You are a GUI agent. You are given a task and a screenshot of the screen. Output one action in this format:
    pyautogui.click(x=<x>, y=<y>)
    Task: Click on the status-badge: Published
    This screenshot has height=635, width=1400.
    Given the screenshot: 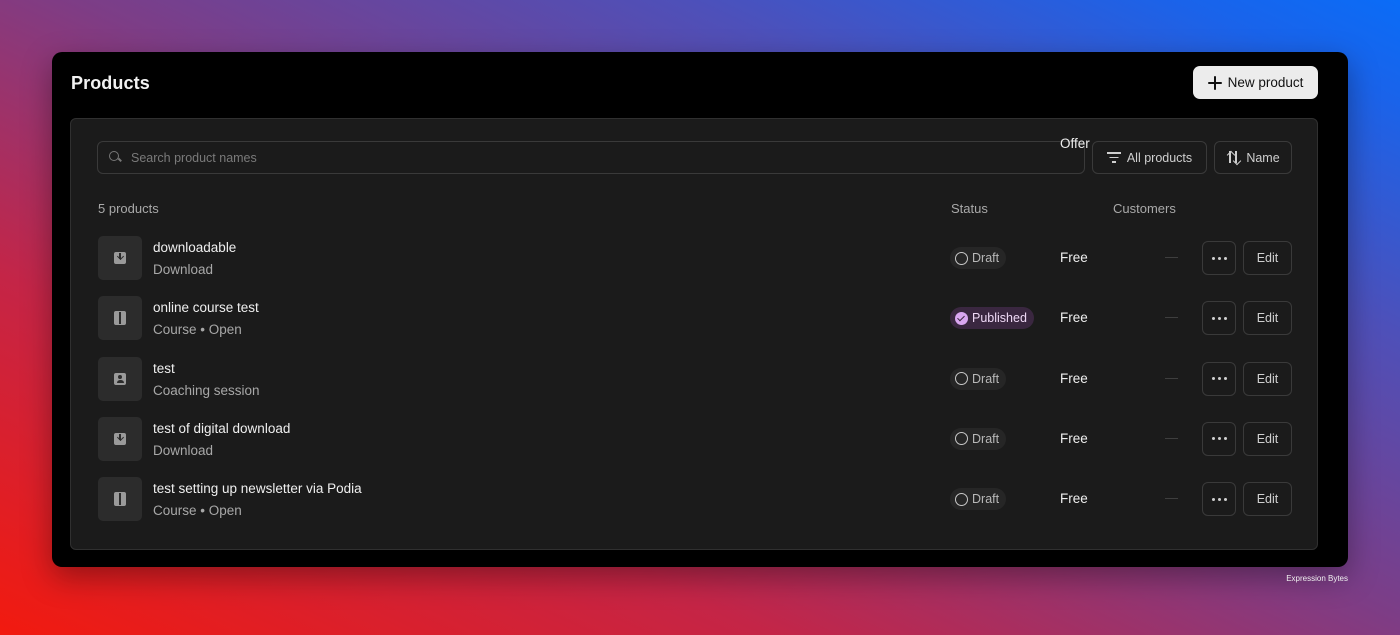 What is the action you would take?
    pyautogui.click(x=992, y=318)
    